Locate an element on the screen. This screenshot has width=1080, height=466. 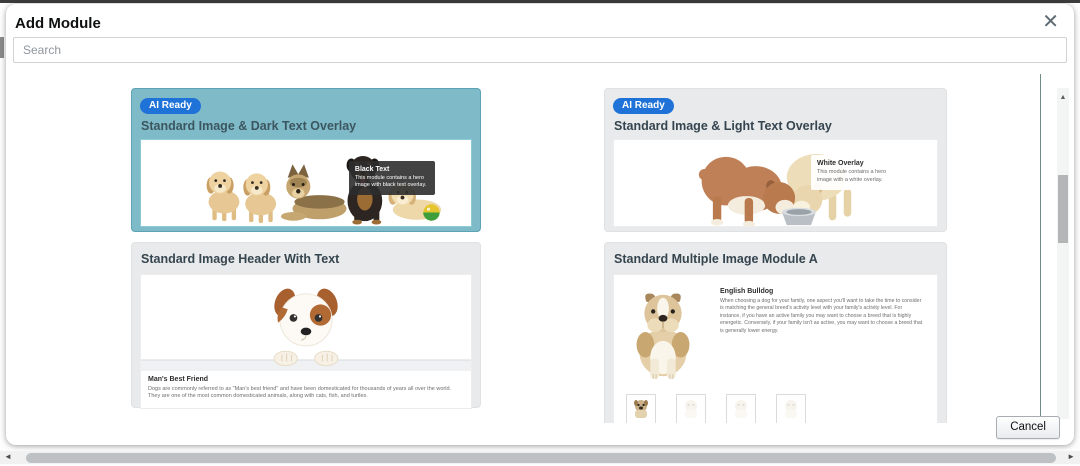
module-card-title: Standard Multiple Image Module A is located at coordinates (716, 259).